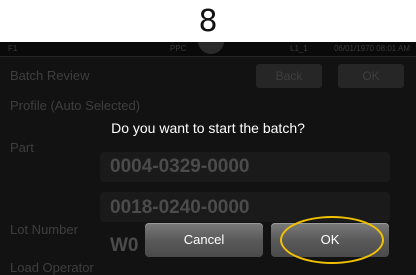 This screenshot has width=416, height=275. What do you see at coordinates (371, 48) in the screenshot?
I see `status-datetime: 06/01/1970 08:01 AM` at bounding box center [371, 48].